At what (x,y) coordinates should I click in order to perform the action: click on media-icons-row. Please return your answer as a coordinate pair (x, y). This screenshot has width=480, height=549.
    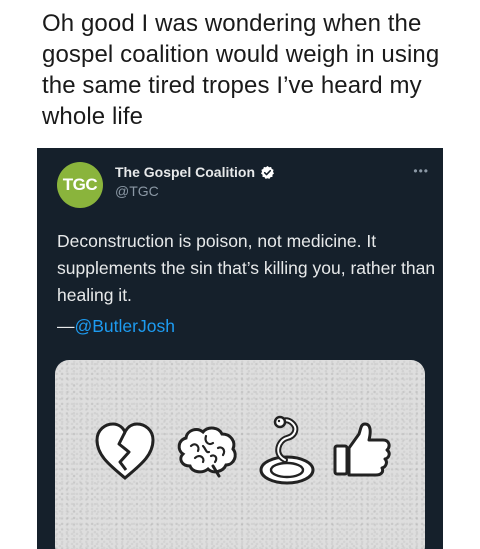
    Looking at the image, I should click on (240, 450).